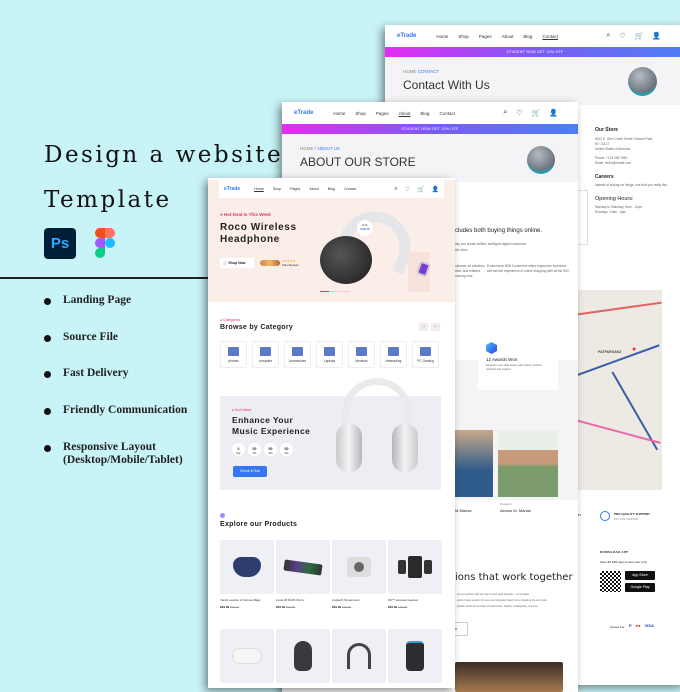  What do you see at coordinates (613, 149) in the screenshot?
I see `address-line: United States of America` at bounding box center [613, 149].